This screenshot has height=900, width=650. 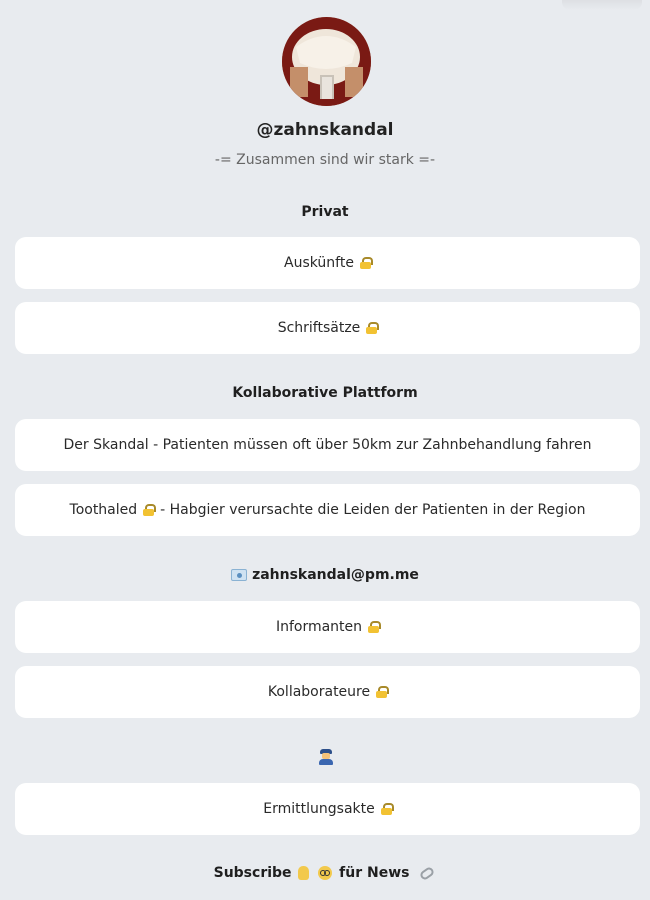 What do you see at coordinates (427, 873) in the screenshot?
I see `paperclip-icon` at bounding box center [427, 873].